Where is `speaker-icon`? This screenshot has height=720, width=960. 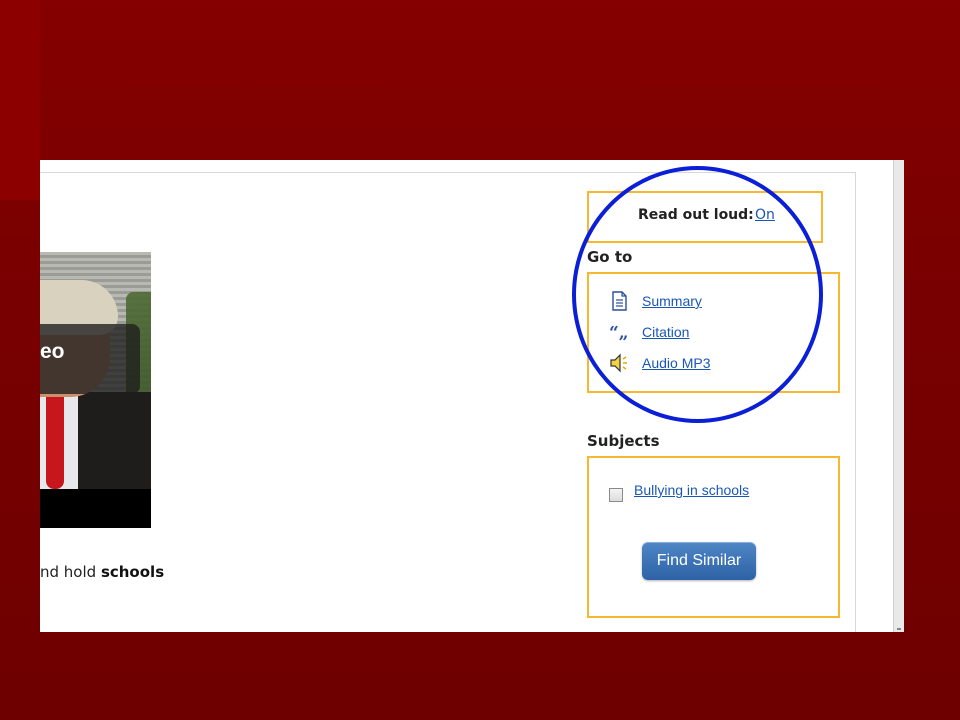 speaker-icon is located at coordinates (620, 363).